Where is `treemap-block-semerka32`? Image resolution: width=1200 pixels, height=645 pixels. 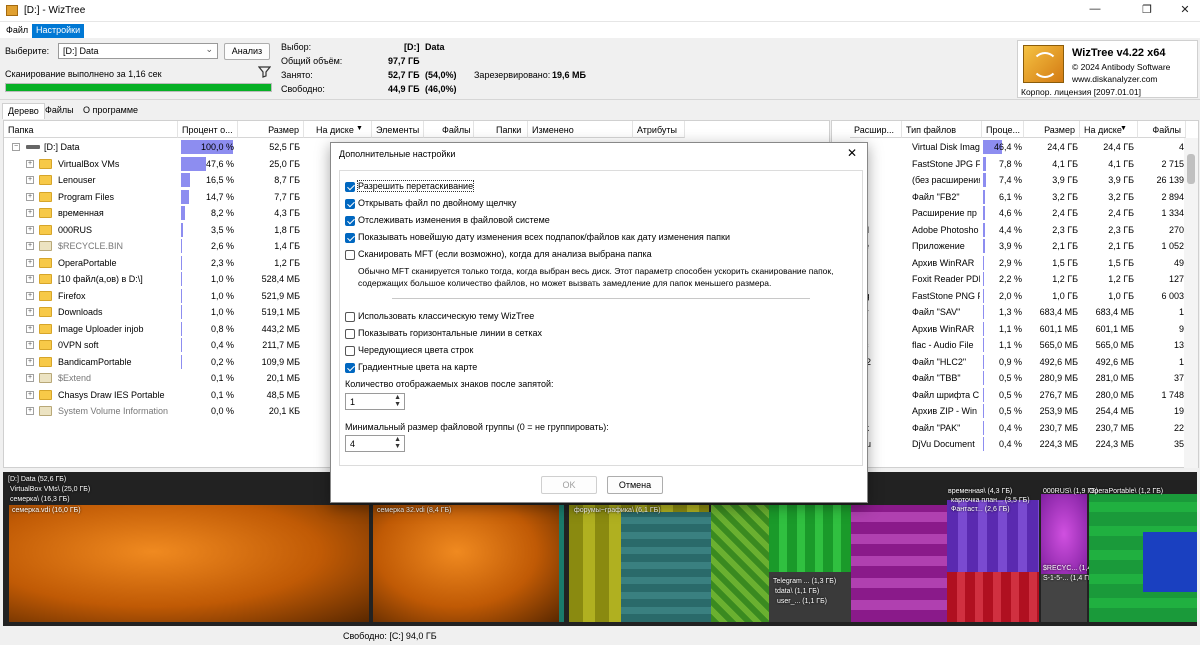
treemap-block-semerka32 is located at coordinates (466, 563).